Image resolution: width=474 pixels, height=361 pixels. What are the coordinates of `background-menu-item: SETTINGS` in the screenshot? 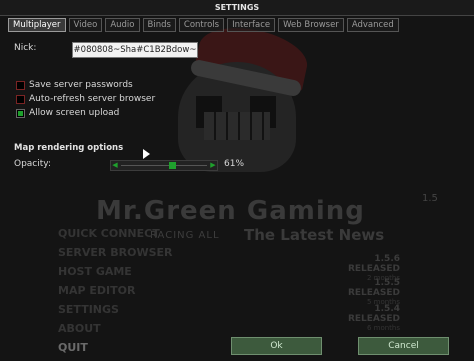 It's located at (88, 309).